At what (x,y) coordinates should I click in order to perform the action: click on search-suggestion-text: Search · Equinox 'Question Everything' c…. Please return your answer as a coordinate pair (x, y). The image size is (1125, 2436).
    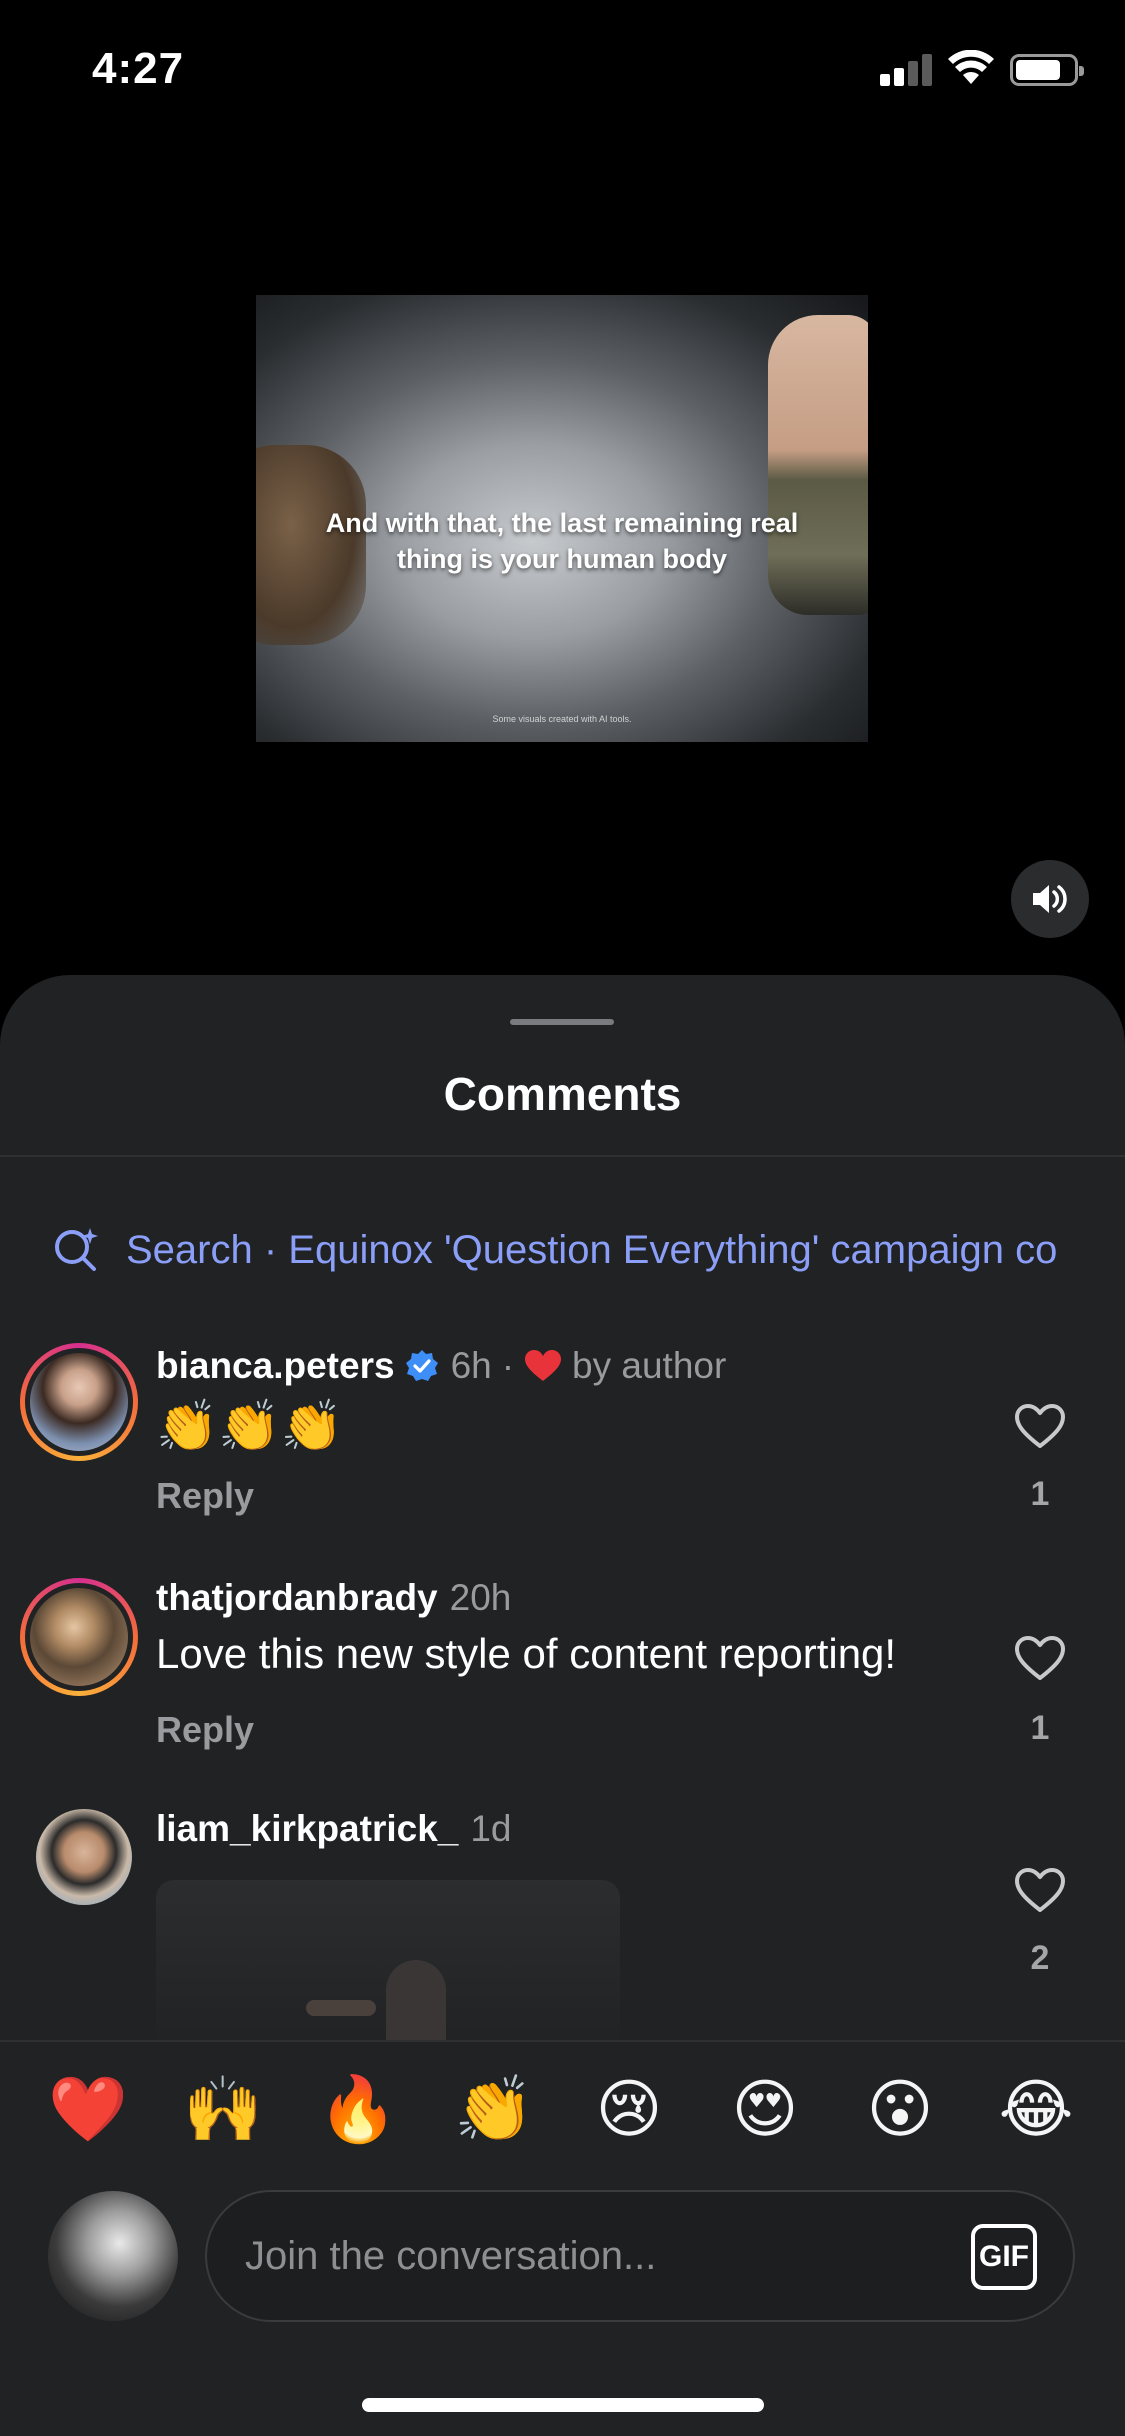
    Looking at the image, I should click on (592, 1249).